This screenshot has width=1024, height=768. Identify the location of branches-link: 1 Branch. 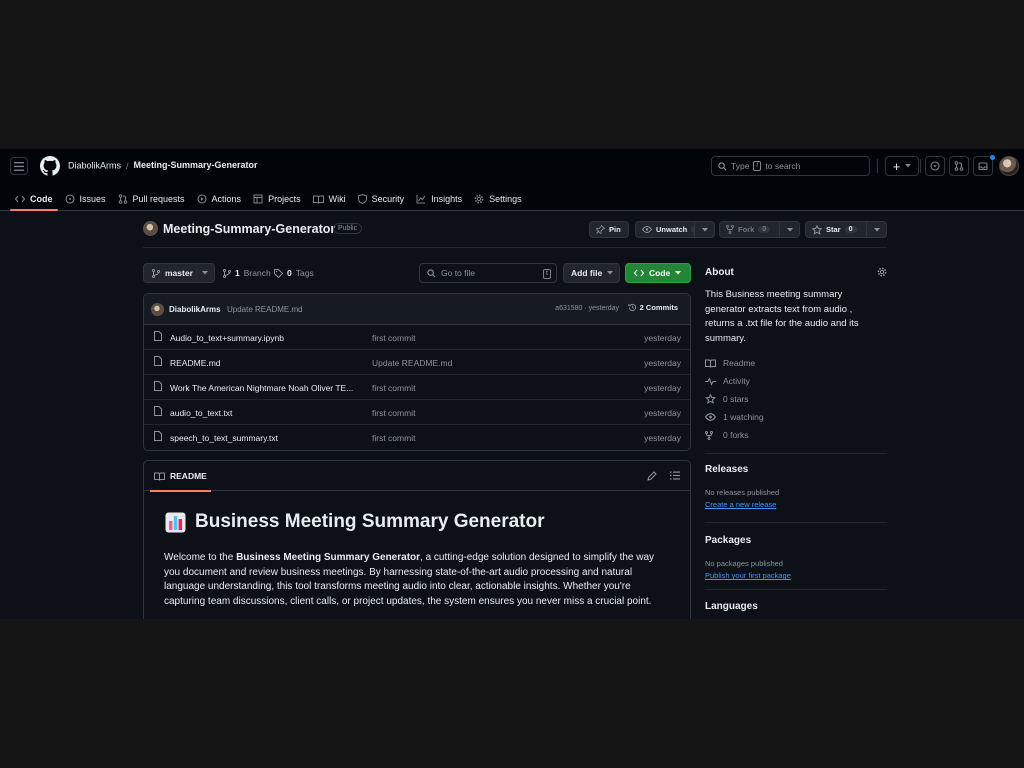
(247, 273).